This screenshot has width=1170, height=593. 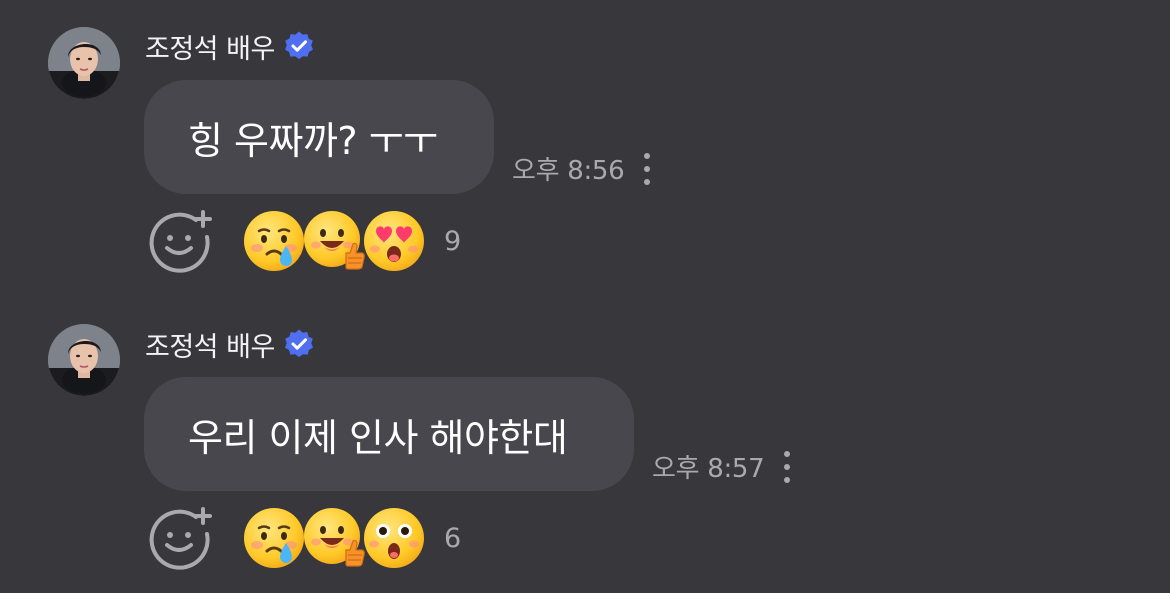 I want to click on timestamp: 오후 8:57, so click(x=708, y=469).